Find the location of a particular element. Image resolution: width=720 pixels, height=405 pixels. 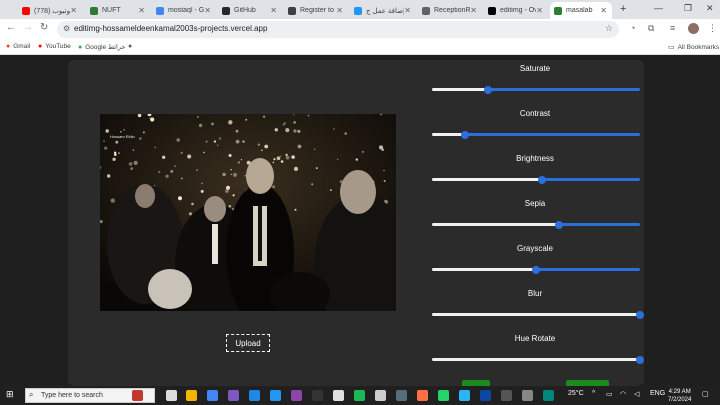

store-icon is located at coordinates (233, 395).